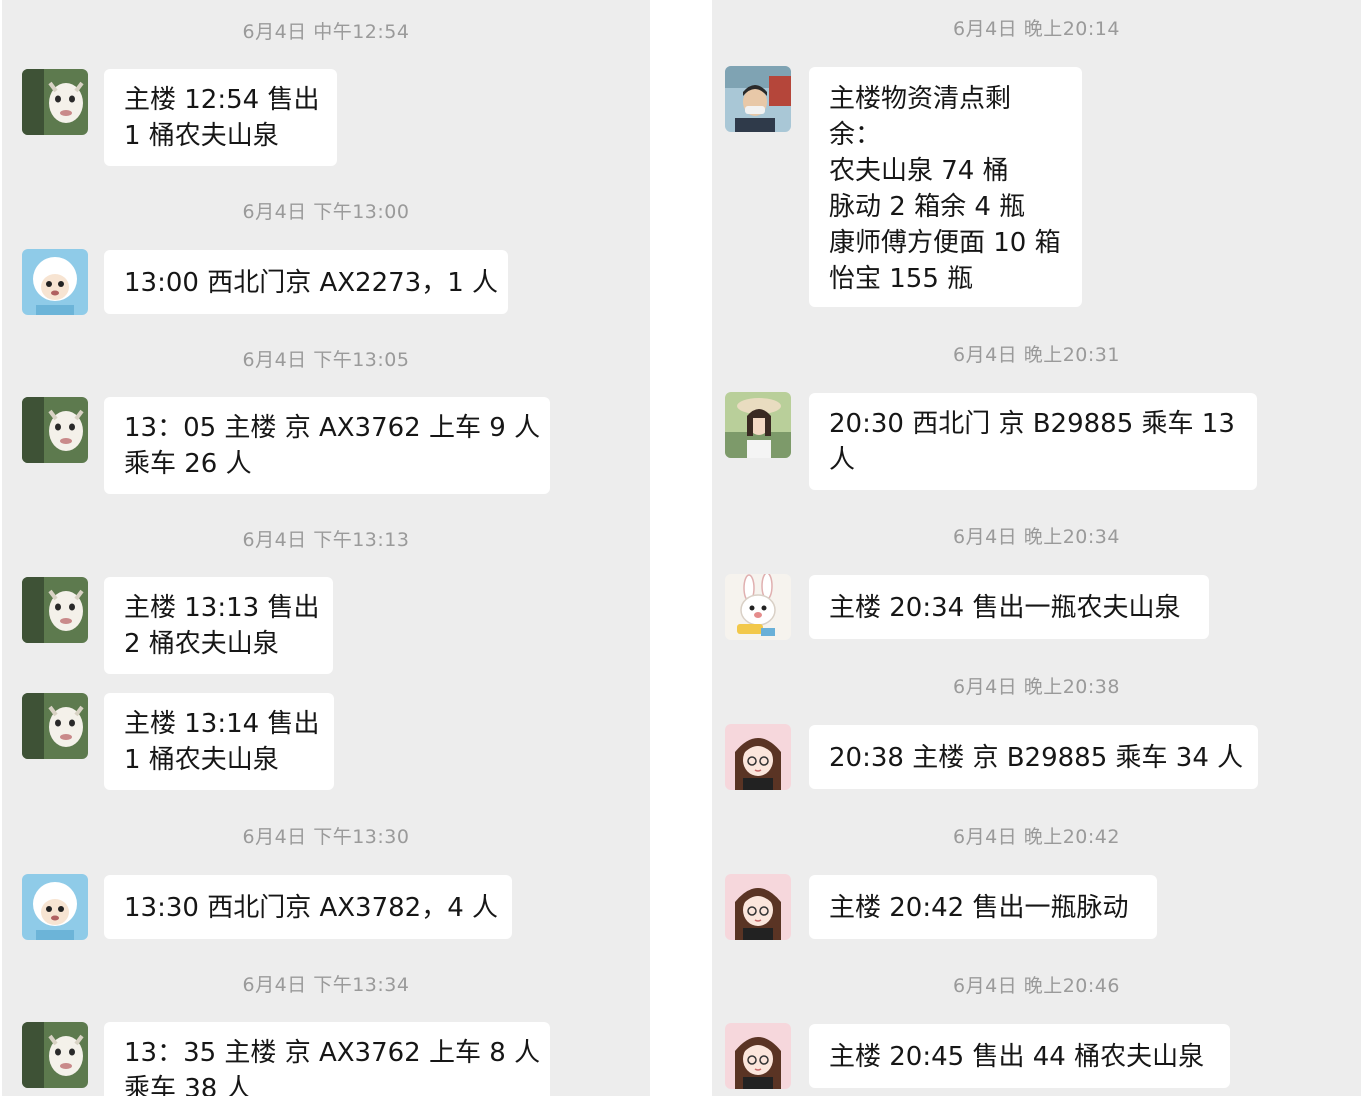  I want to click on message-text: 主楼 13:14 售出, so click(222, 724).